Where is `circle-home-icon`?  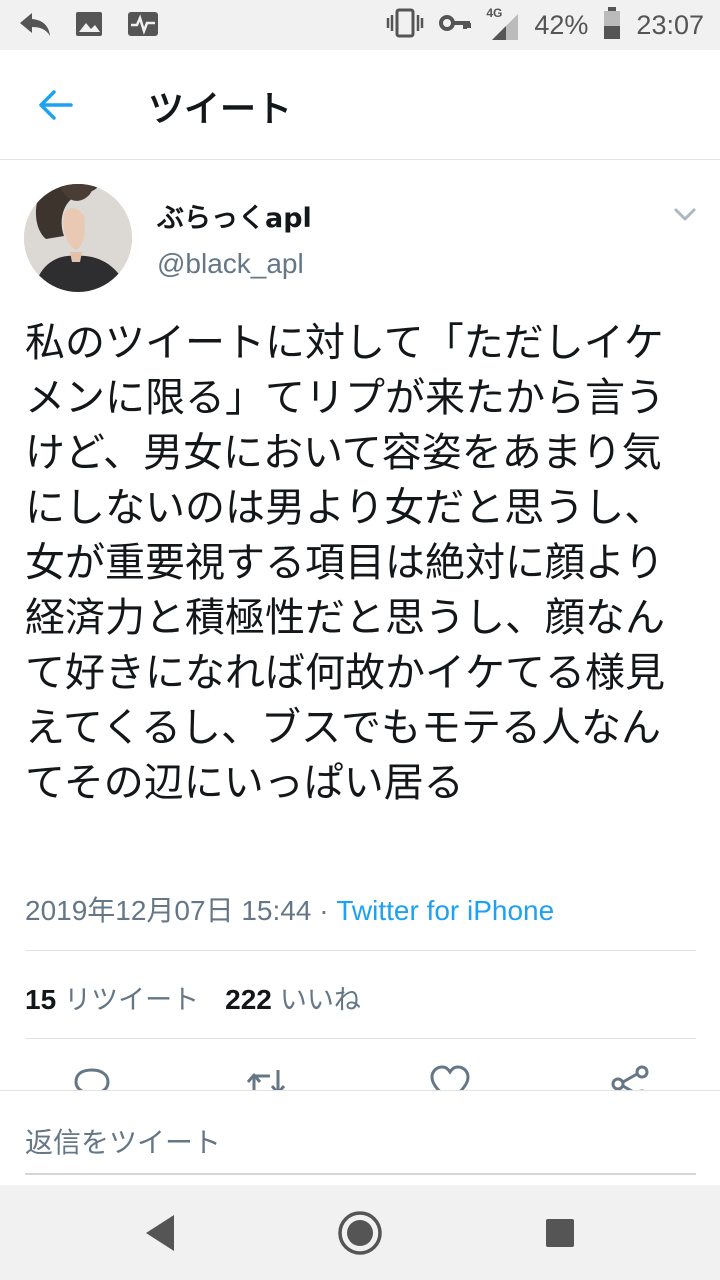 circle-home-icon is located at coordinates (360, 1233).